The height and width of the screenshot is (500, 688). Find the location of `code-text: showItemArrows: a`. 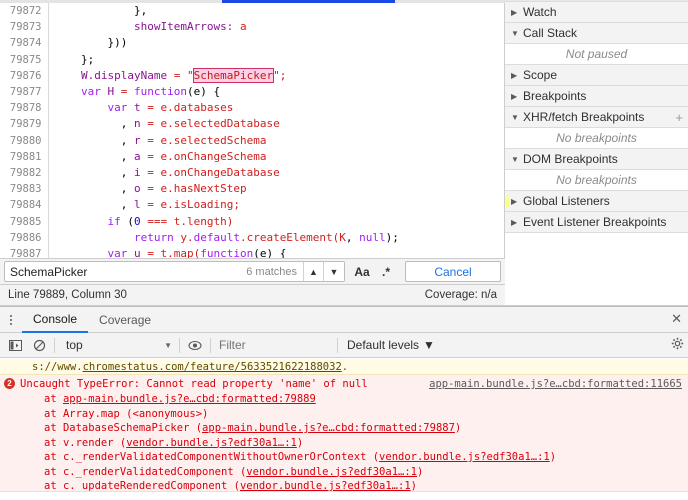

code-text: showItemArrows: a is located at coordinates (276, 27).